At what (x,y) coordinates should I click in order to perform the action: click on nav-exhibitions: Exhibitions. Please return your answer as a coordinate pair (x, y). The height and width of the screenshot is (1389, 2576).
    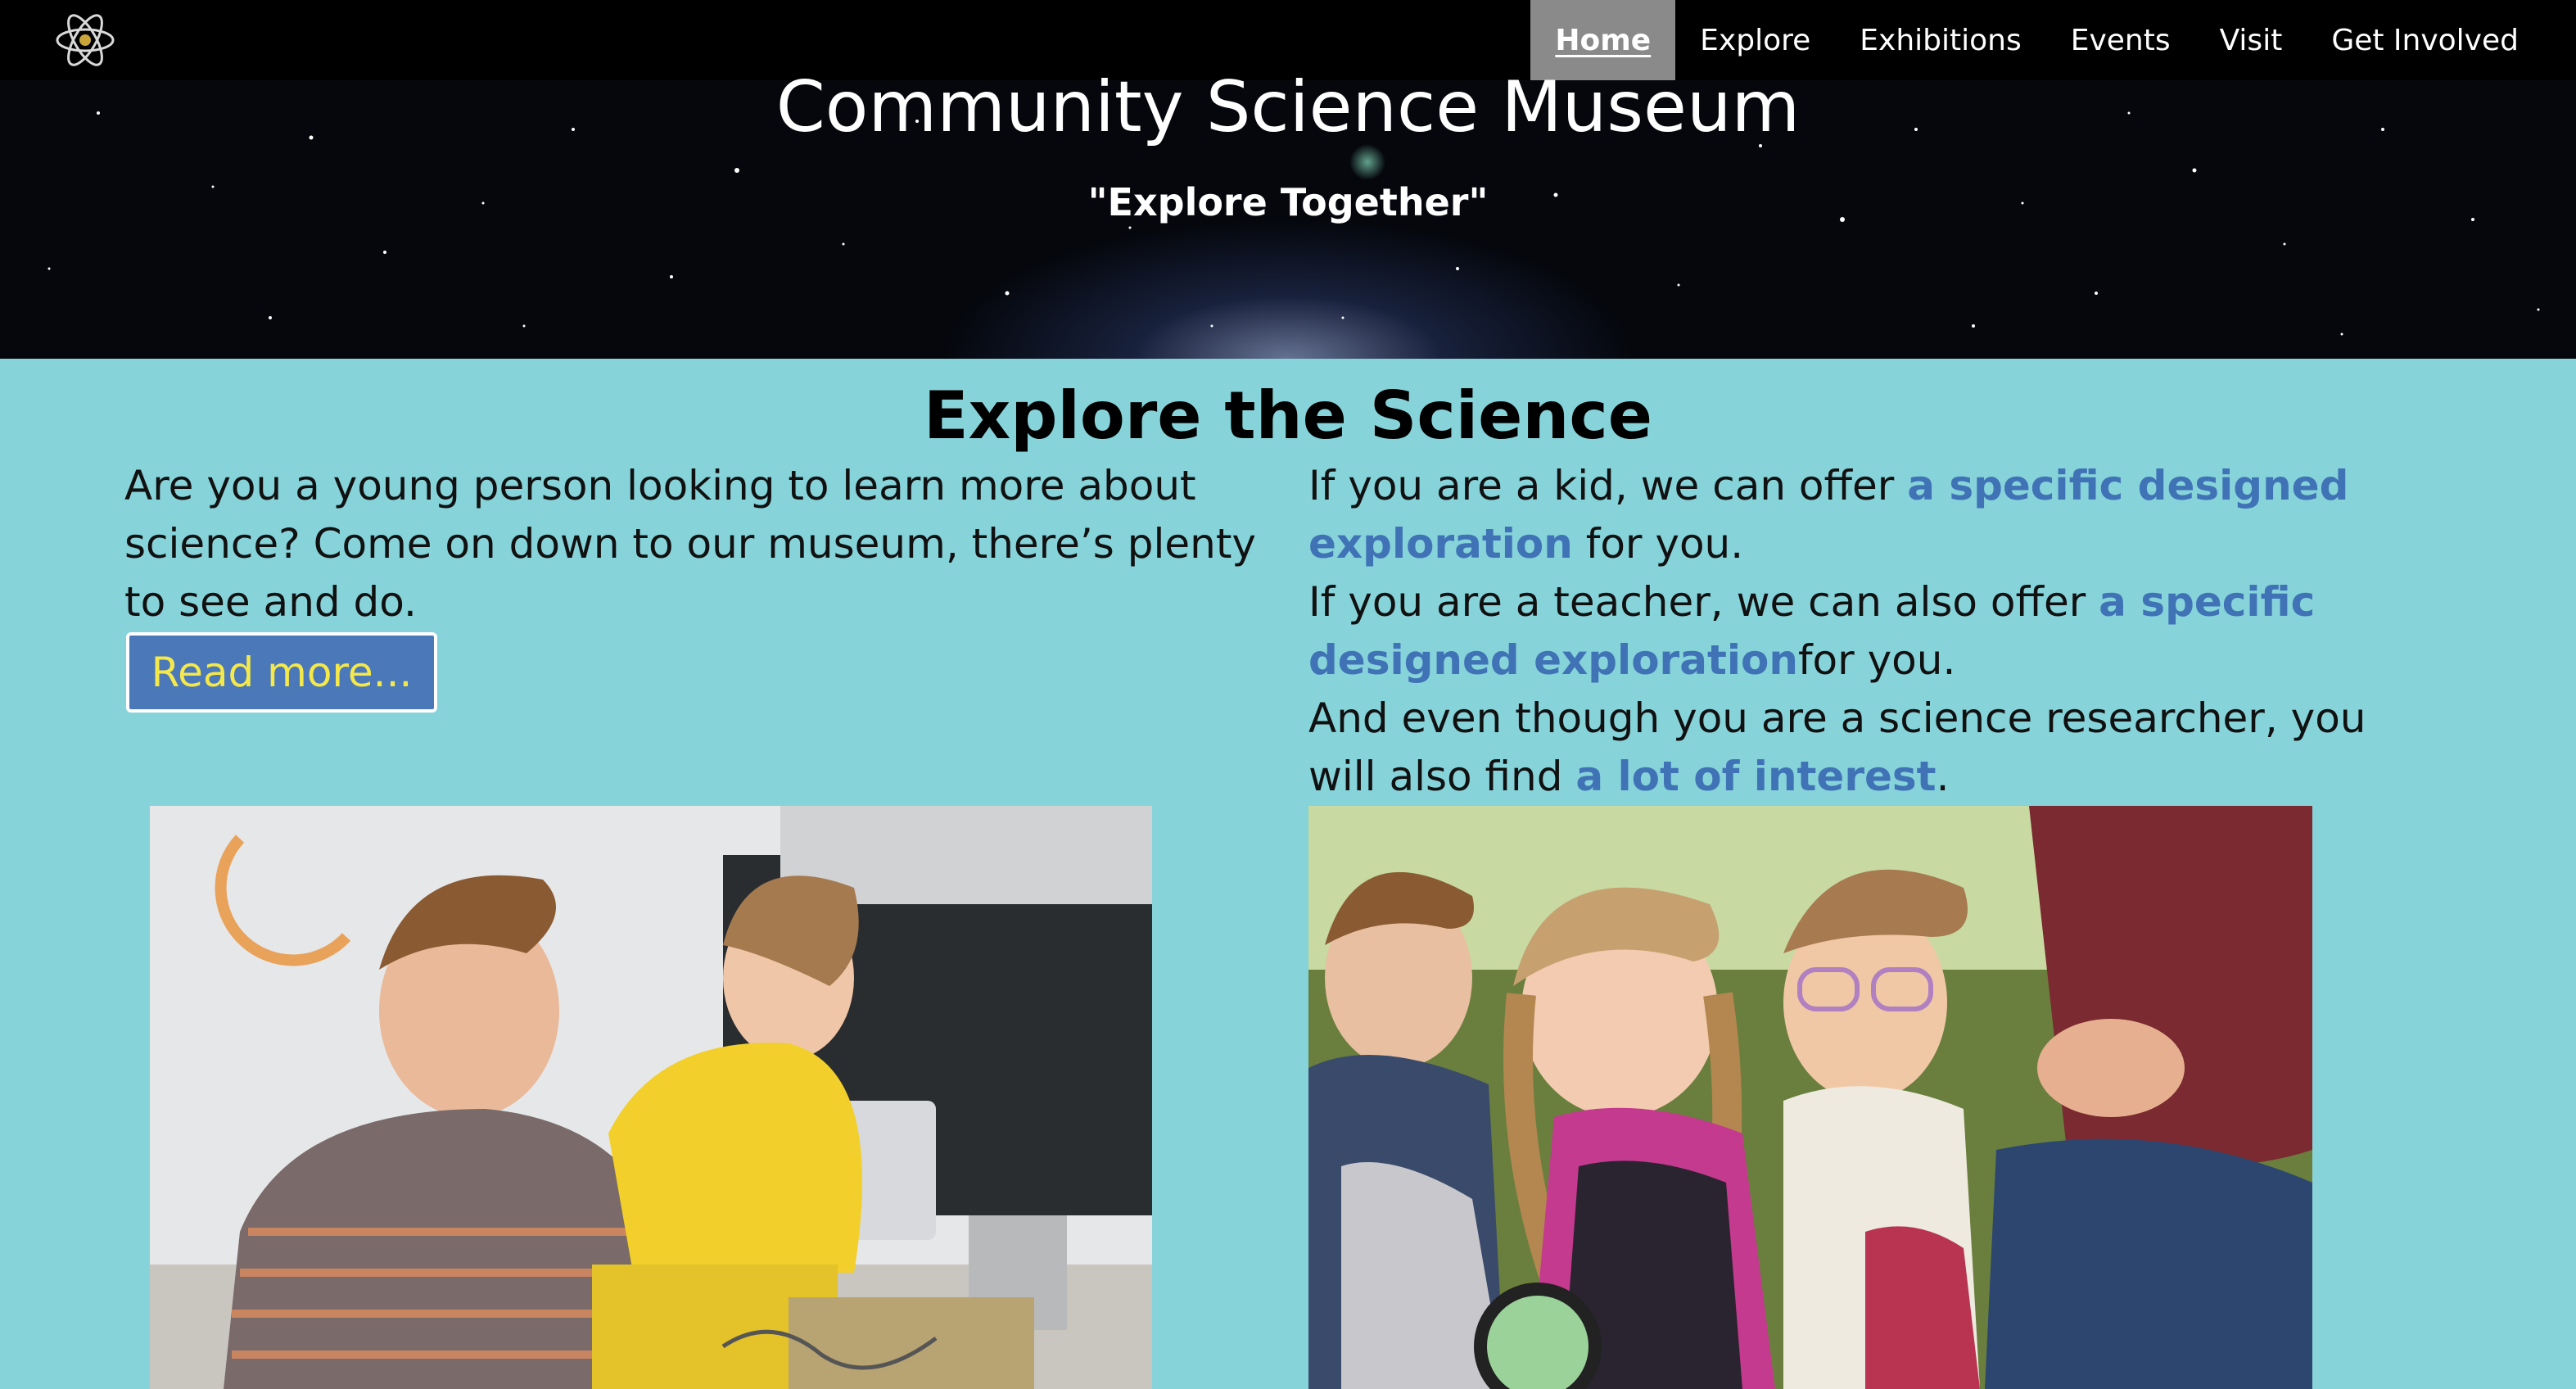
    Looking at the image, I should click on (1940, 40).